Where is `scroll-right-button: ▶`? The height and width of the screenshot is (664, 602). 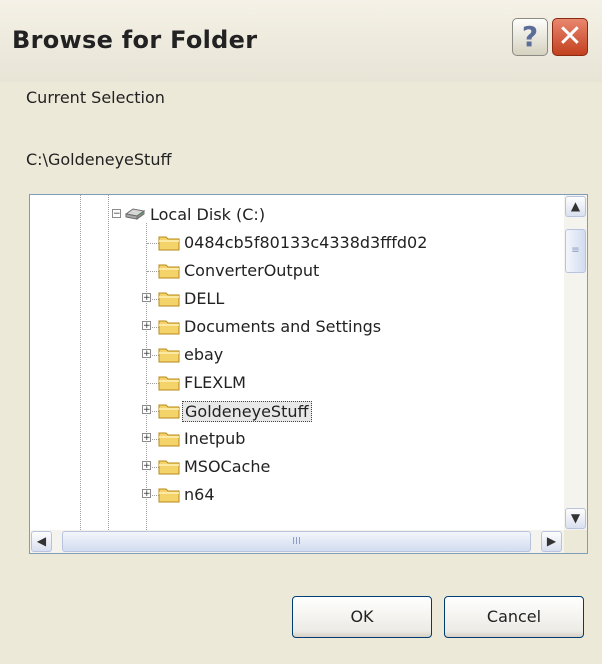
scroll-right-button: ▶ is located at coordinates (551, 541).